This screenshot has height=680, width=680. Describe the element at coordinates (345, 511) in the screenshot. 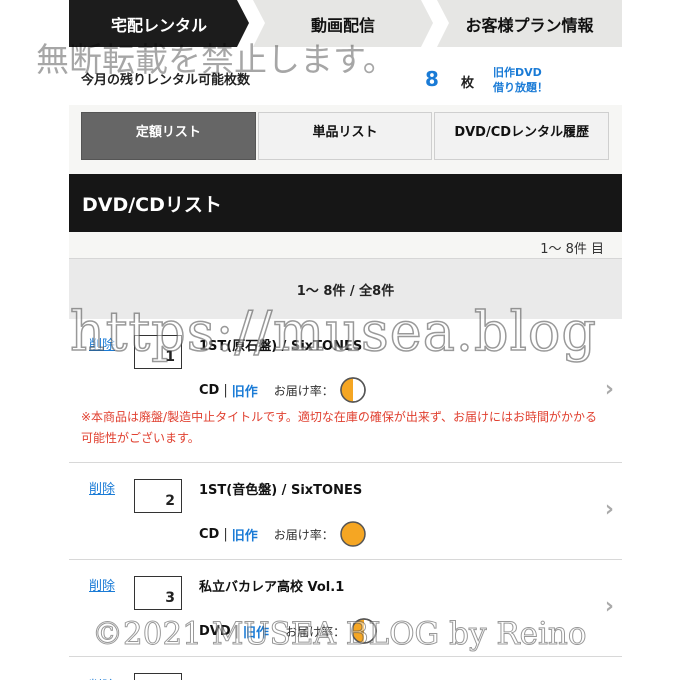

I see `list-item: 削除 2 1ST(音色盤) / SixTONES CD | 旧作 お届け率： ›` at that location.